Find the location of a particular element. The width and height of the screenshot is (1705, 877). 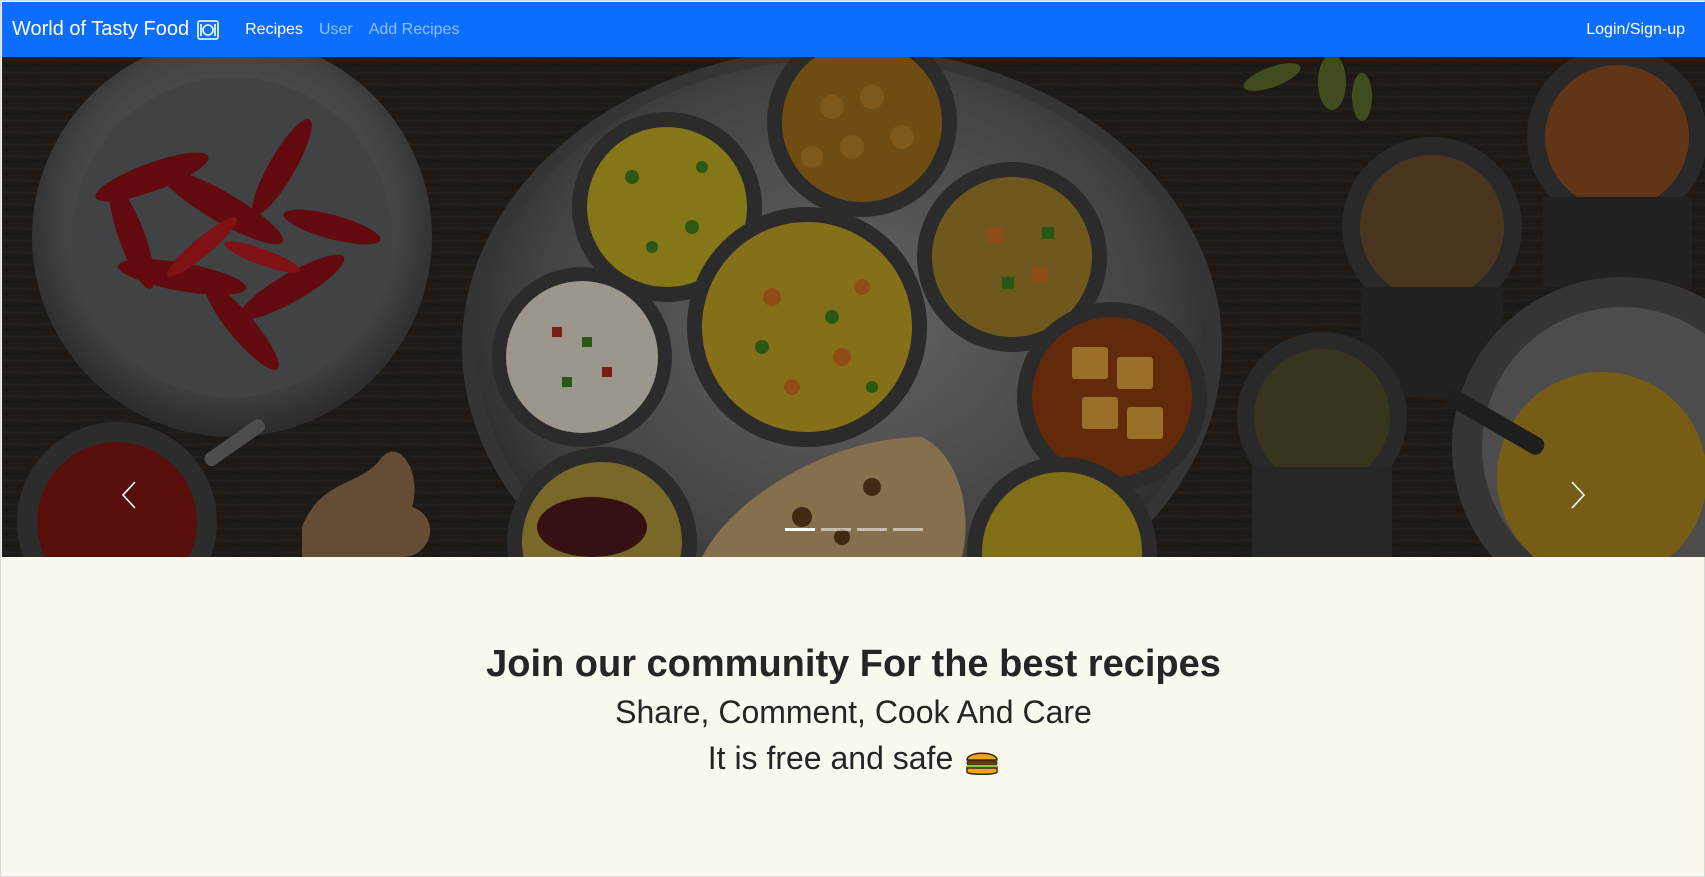

nav-links: Recipes User Add Recipes is located at coordinates (360, 30).